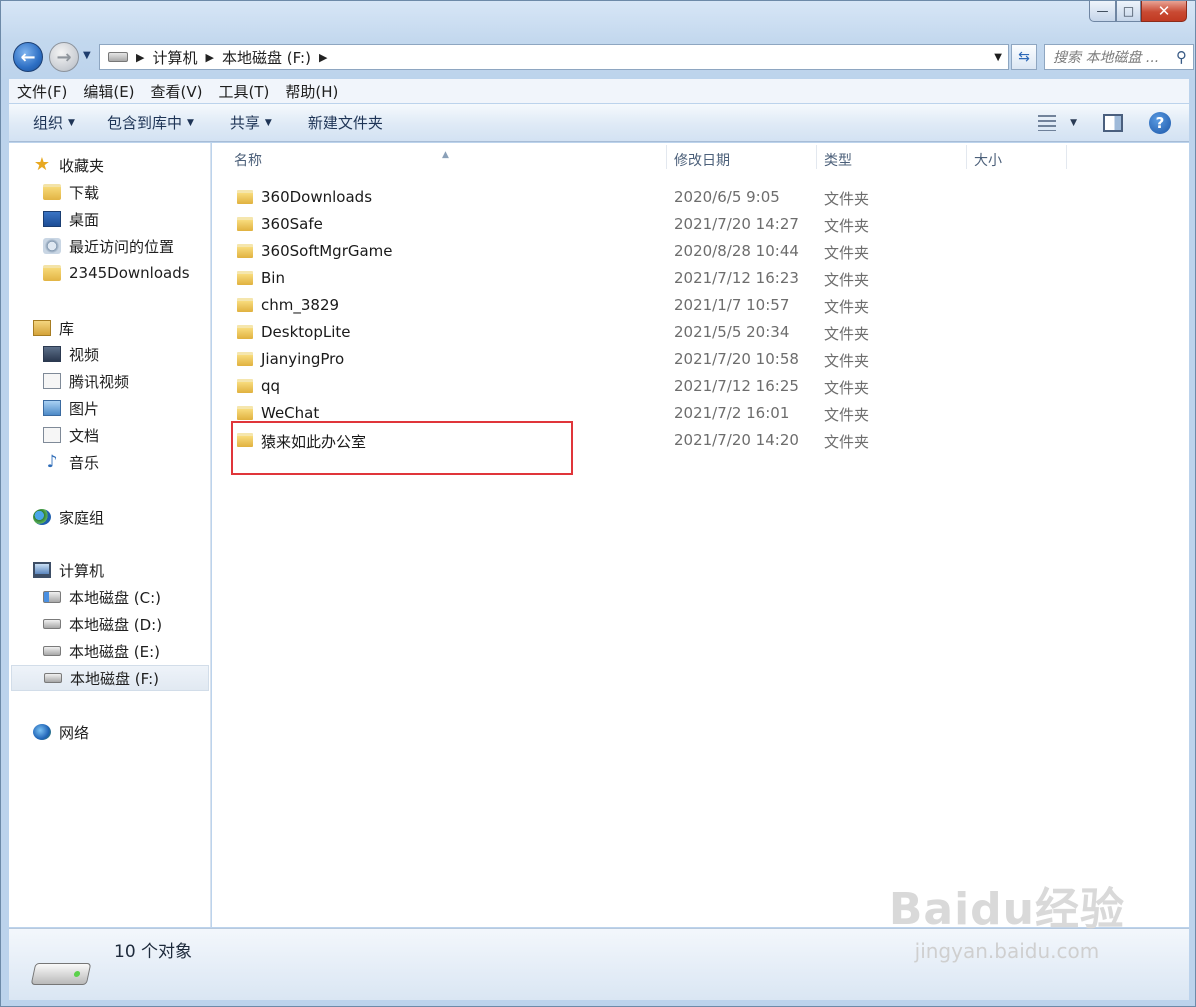 Image resolution: width=1196 pixels, height=1007 pixels. What do you see at coordinates (133, 165) in the screenshot?
I see `sidebar-item-favorites: ★ 收藏夹` at bounding box center [133, 165].